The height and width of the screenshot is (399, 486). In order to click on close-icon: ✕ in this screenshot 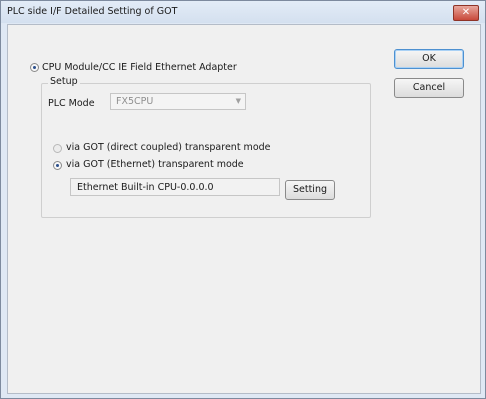, I will do `click(466, 12)`.